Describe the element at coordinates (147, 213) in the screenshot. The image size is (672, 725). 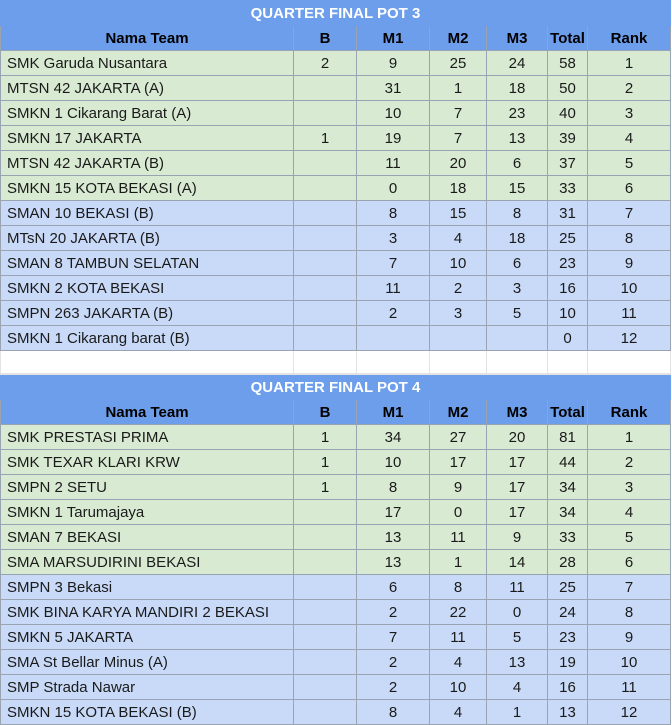
I see `team-name-cell: SMAN 10 BEKASI (B)` at that location.